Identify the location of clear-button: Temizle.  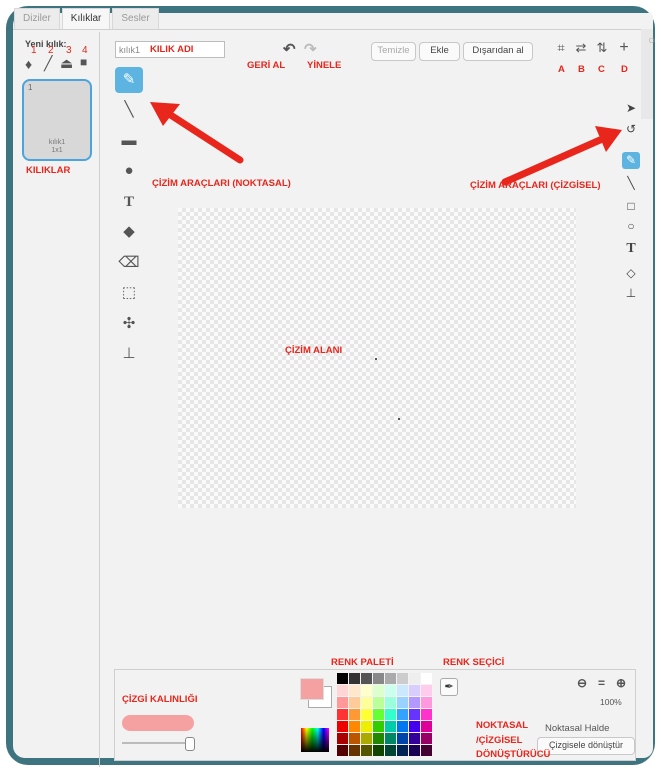
(393, 51).